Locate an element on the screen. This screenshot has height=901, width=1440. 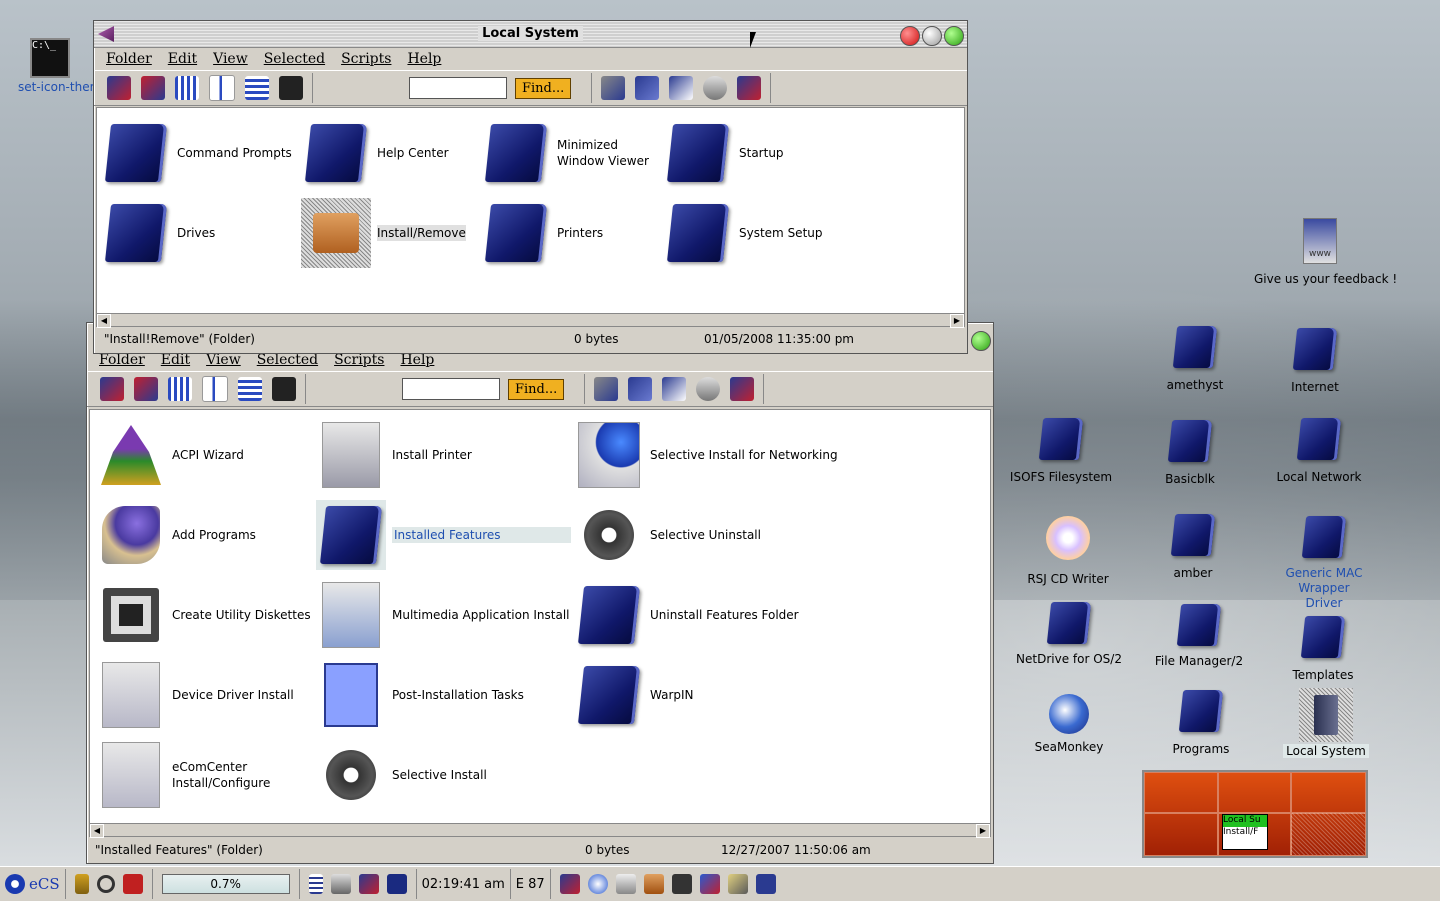
package-icon is located at coordinates (653, 884).